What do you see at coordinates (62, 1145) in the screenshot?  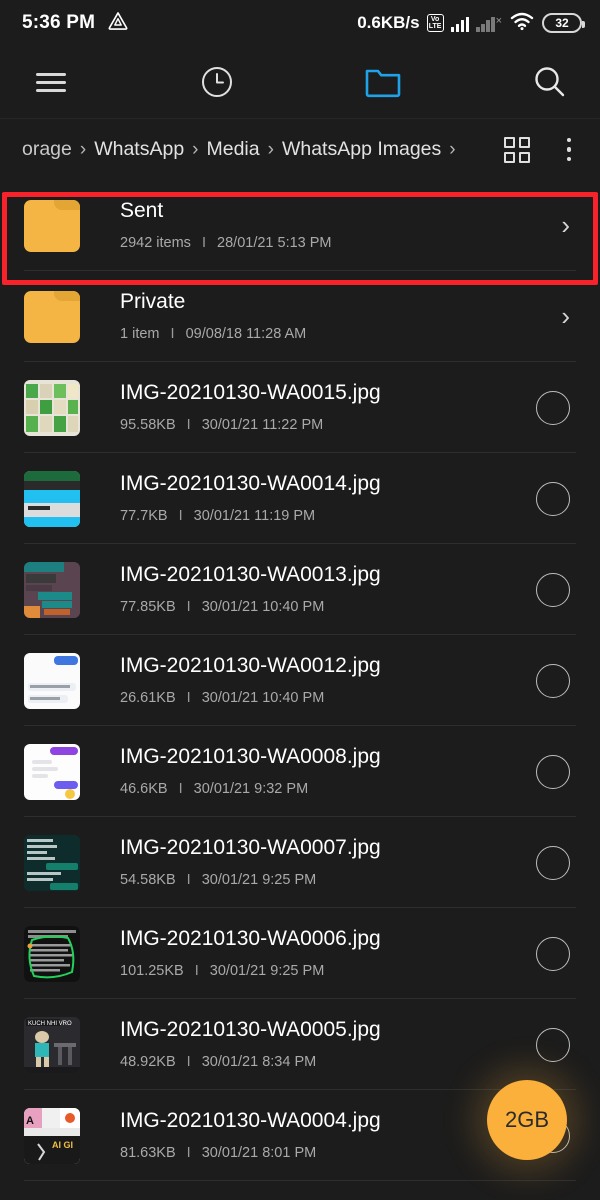 I see `svg-text: AI GI` at bounding box center [62, 1145].